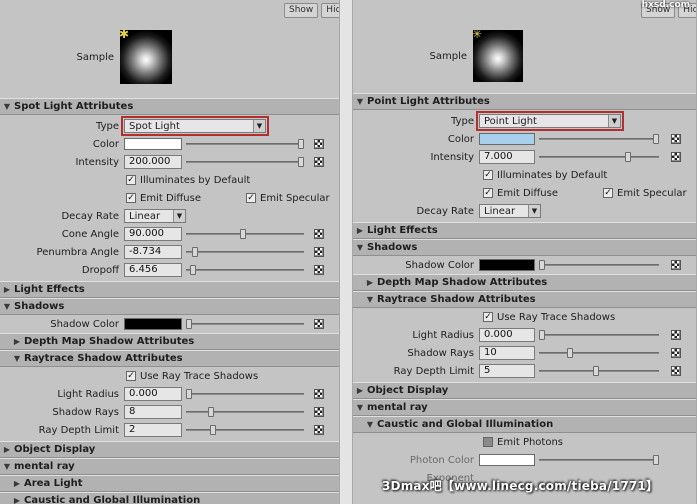  I want to click on dropoff-slider, so click(245, 270).